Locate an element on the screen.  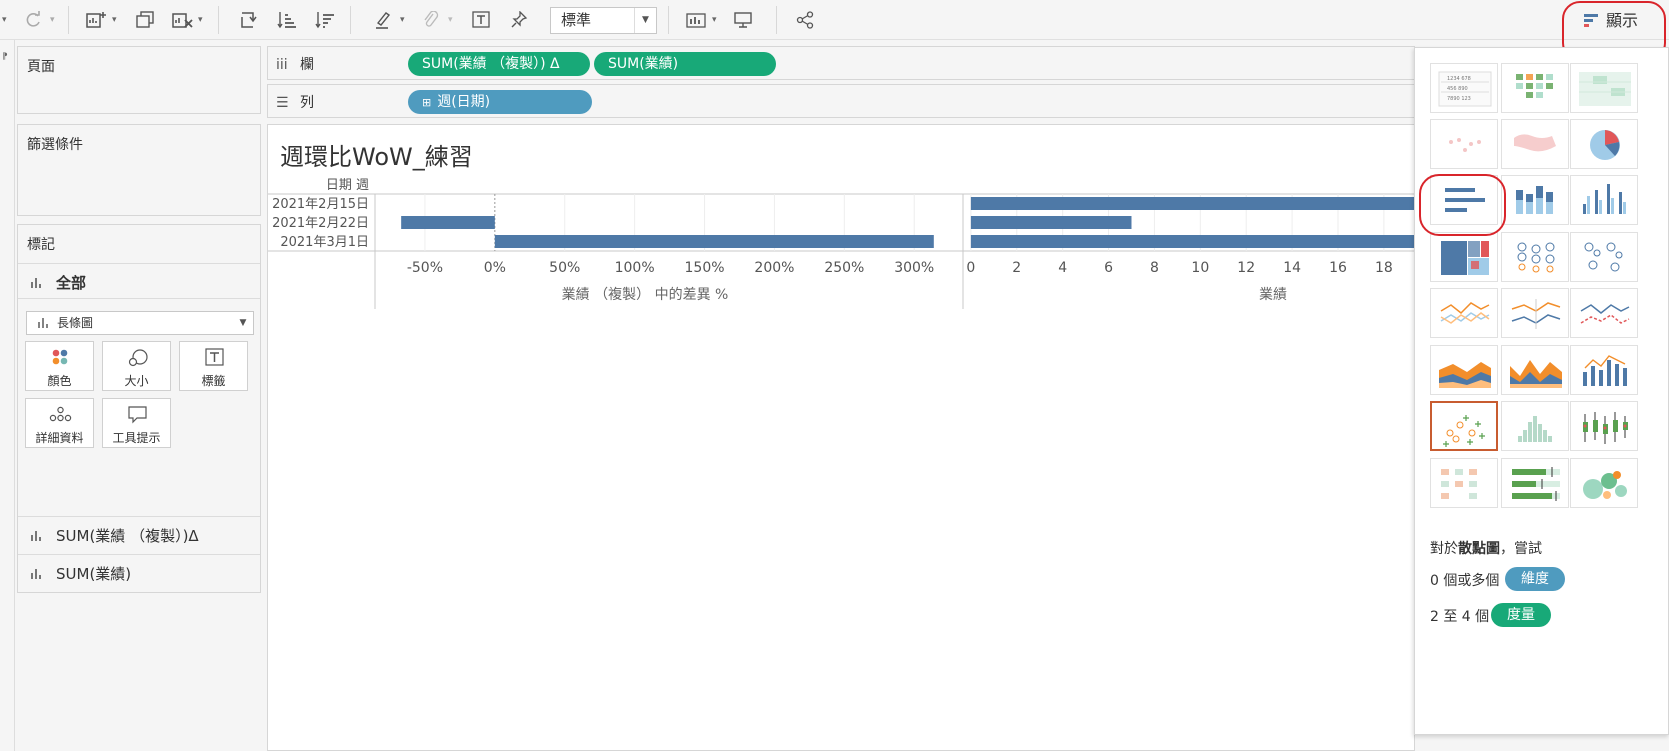
box-whisker-icon is located at coordinates (1604, 426).